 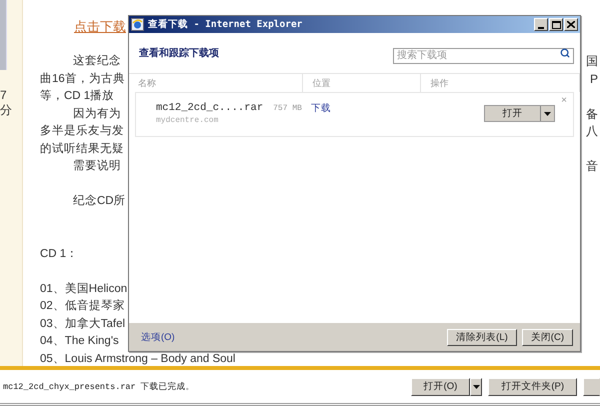 I want to click on minimize-button, so click(x=541, y=24).